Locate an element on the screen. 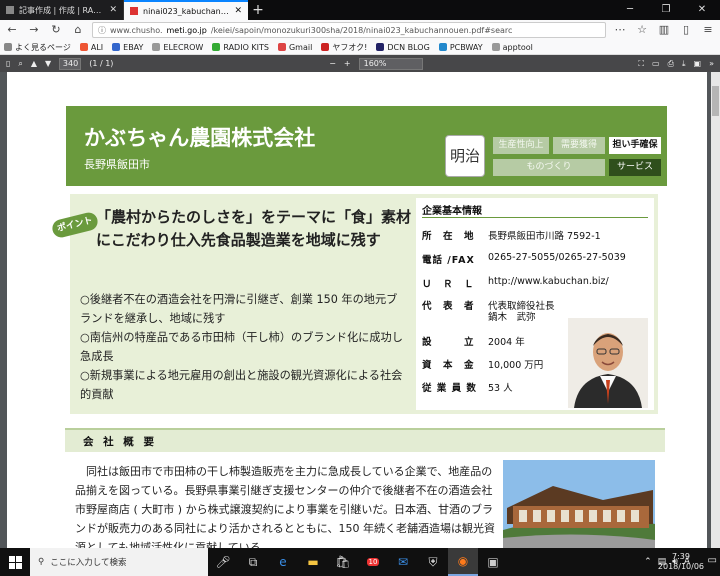  notification-badge: 10 is located at coordinates (373, 562).